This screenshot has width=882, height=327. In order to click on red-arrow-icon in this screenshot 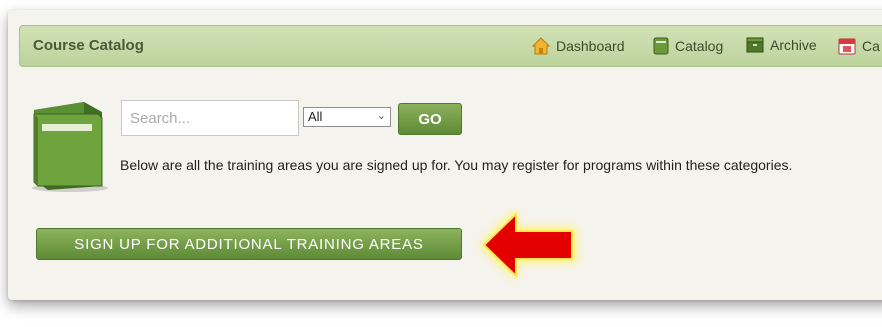, I will do `click(532, 247)`.